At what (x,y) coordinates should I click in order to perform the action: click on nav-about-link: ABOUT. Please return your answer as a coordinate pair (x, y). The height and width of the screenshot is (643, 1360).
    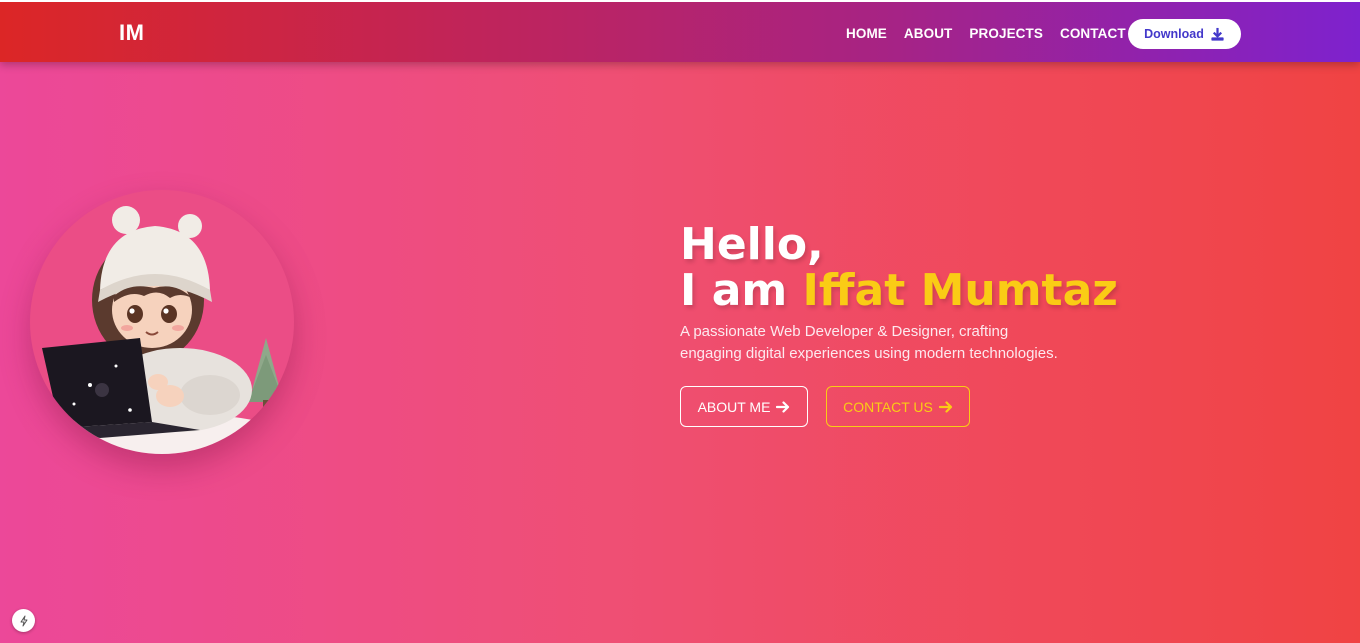
    Looking at the image, I should click on (928, 33).